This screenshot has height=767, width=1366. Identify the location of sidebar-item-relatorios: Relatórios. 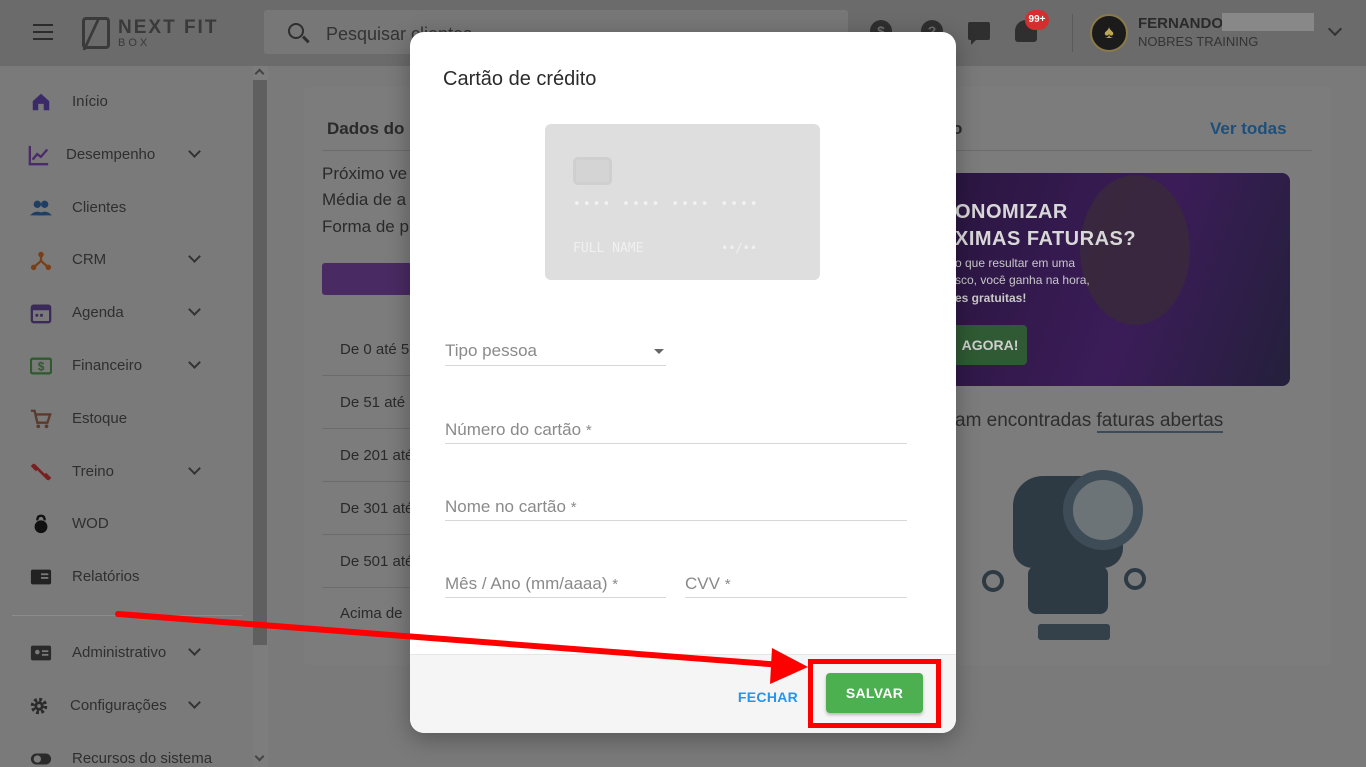
(125, 577).